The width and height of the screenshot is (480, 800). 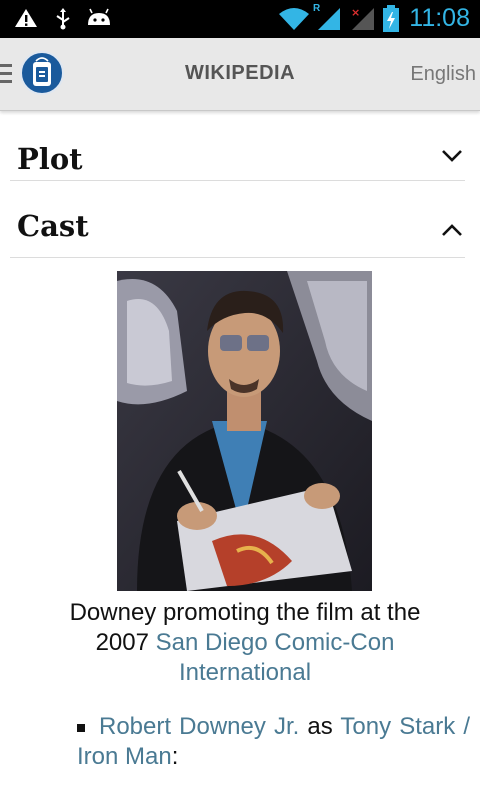 I want to click on wifi-icon, so click(x=294, y=19).